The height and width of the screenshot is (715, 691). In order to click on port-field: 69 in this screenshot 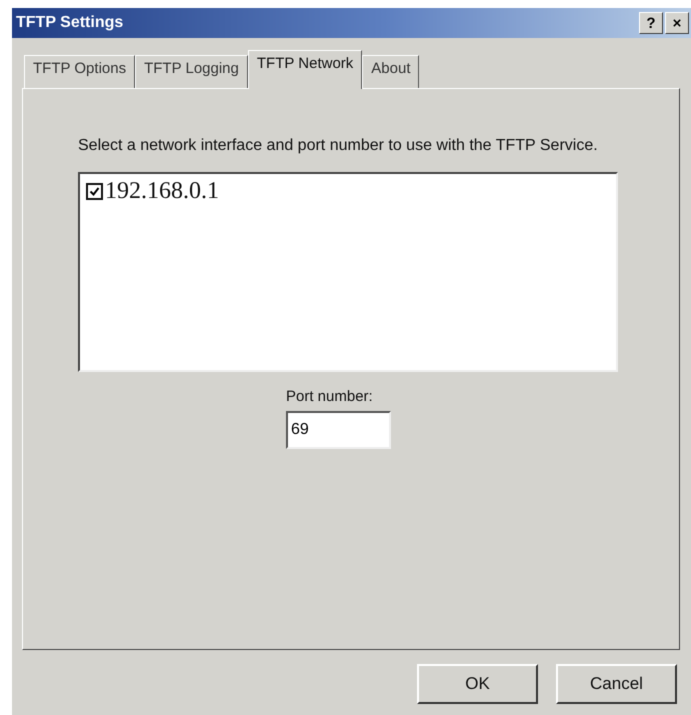, I will do `click(338, 430)`.